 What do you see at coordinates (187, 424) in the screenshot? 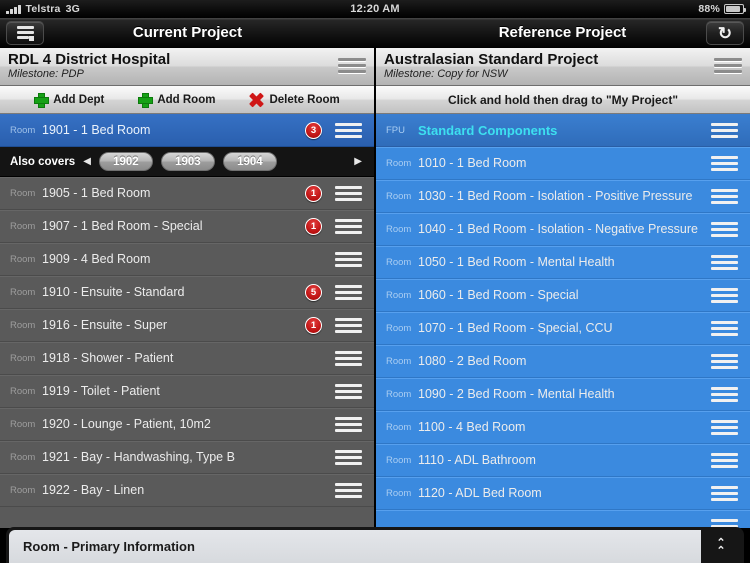
I see `table-row: Room 1920 - Lounge - Patient, 10m2` at bounding box center [187, 424].